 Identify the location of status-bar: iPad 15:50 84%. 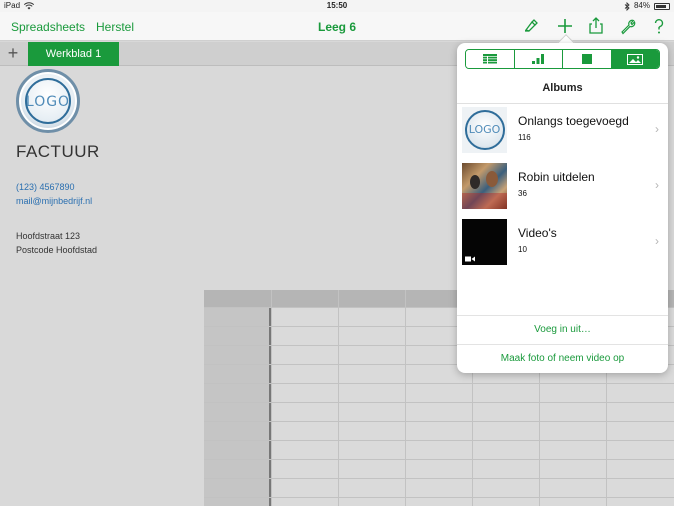
(337, 6).